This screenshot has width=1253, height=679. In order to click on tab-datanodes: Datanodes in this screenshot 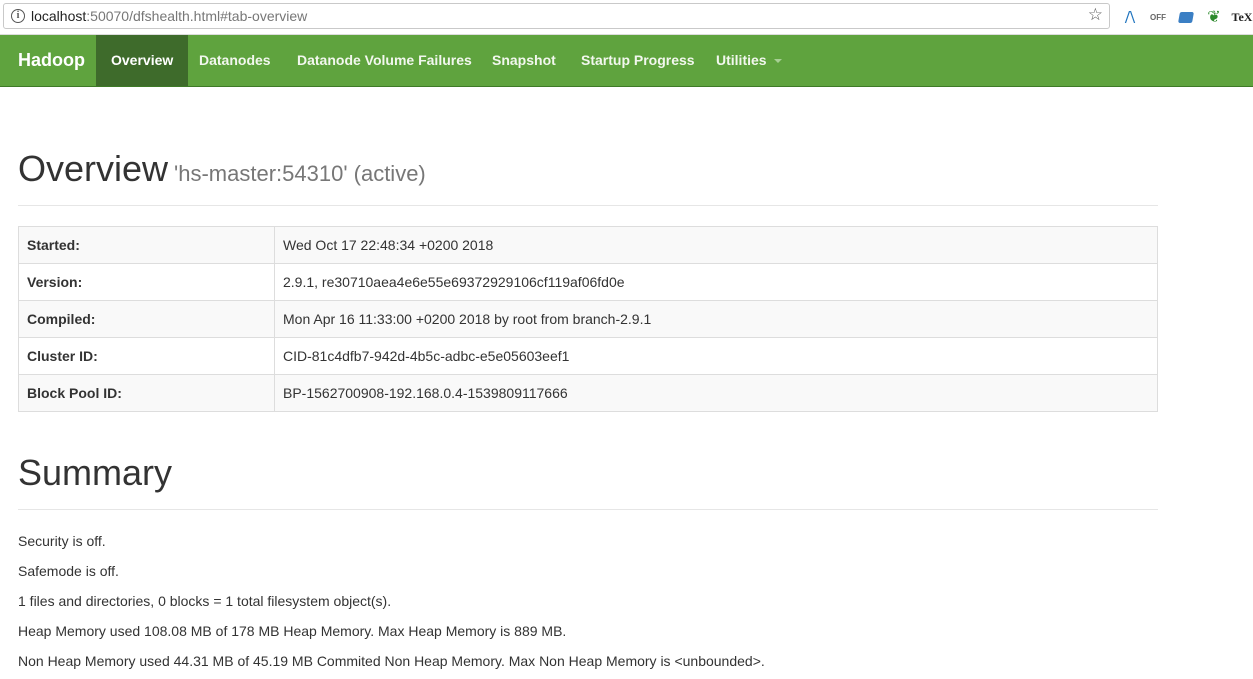, I will do `click(235, 60)`.